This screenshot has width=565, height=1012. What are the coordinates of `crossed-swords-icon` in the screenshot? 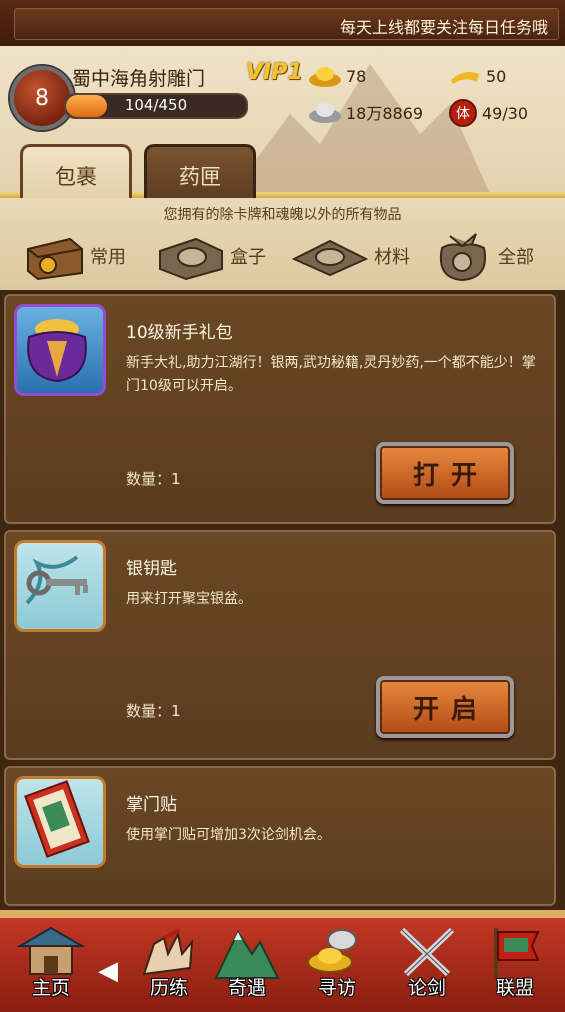 It's located at (427, 952).